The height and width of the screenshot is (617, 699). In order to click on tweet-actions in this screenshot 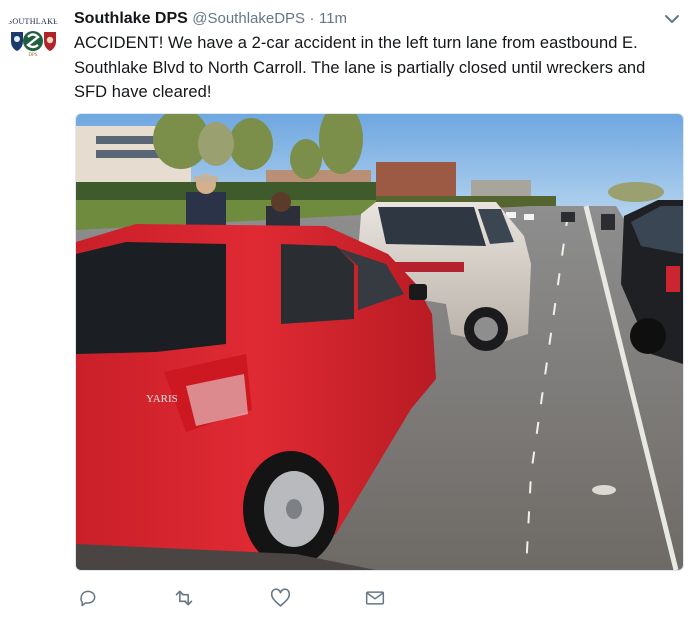, I will do `click(354, 598)`.